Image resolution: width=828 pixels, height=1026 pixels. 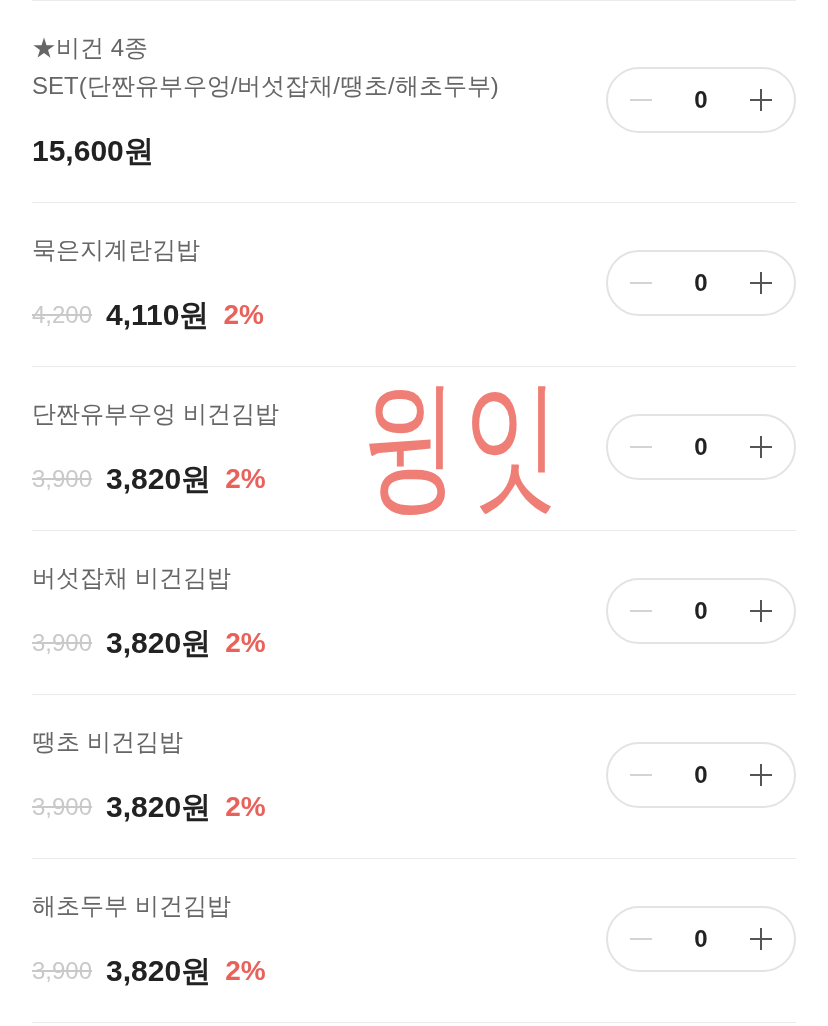 What do you see at coordinates (464, 444) in the screenshot?
I see `handwritten-annotation: 윙잇` at bounding box center [464, 444].